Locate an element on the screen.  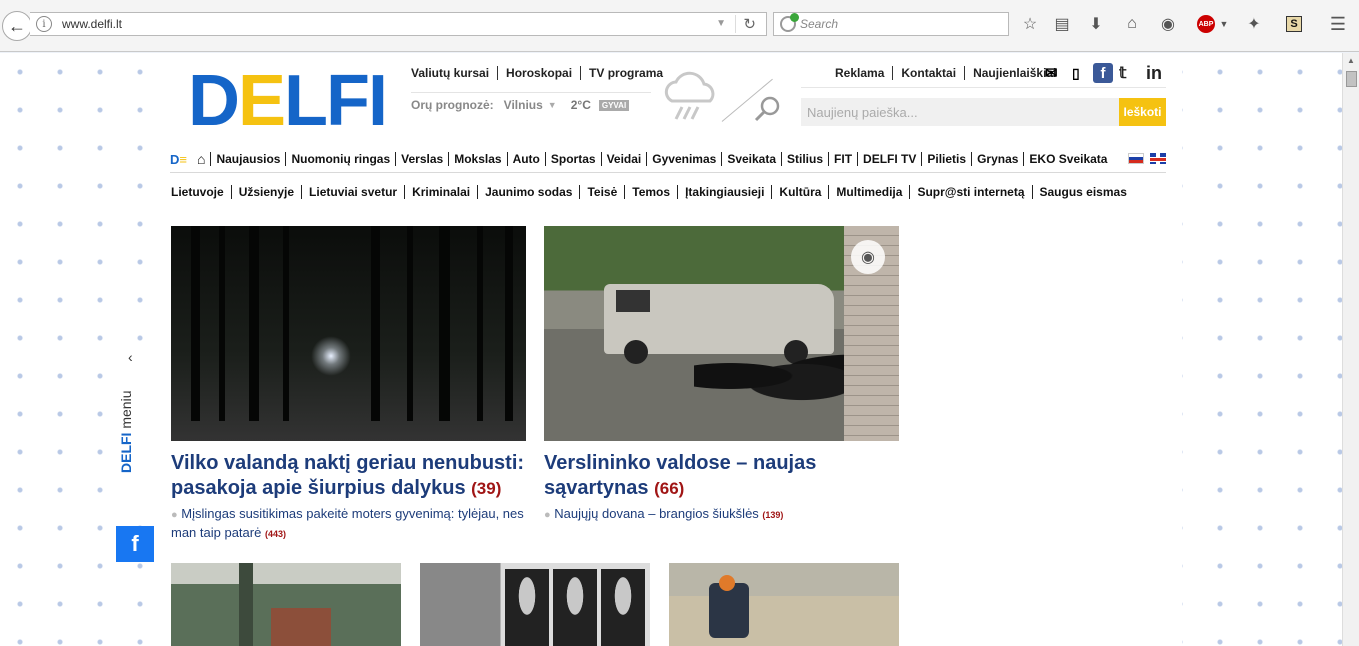
reading-list-icon: ▤ is located at coordinates (1062, 24).